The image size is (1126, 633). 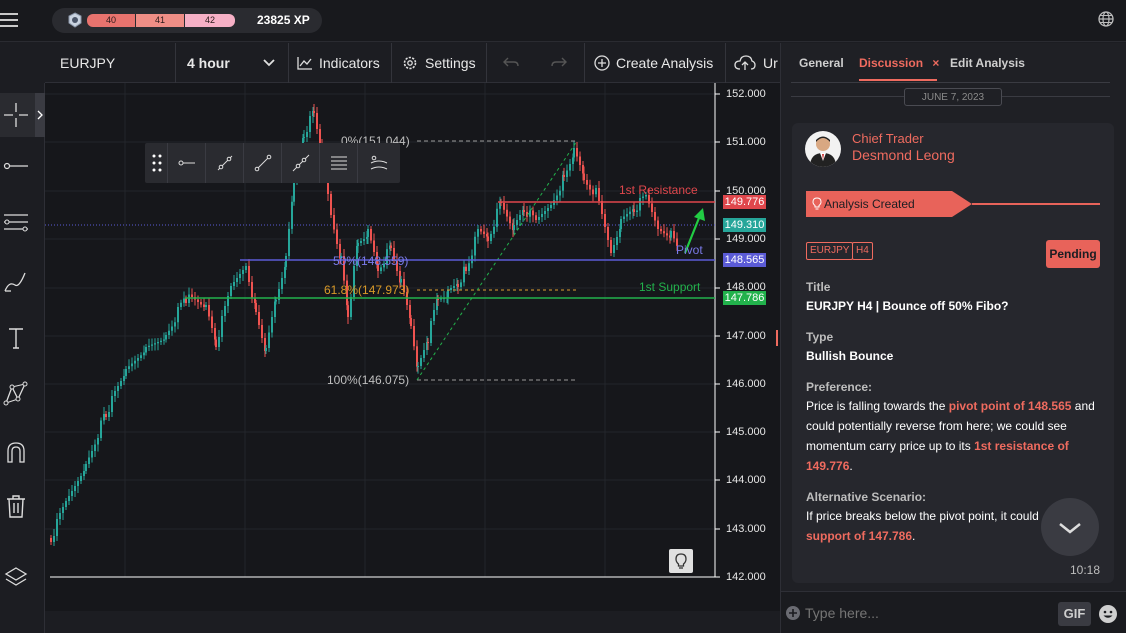 I want to click on emoji-icon, so click(x=1108, y=614).